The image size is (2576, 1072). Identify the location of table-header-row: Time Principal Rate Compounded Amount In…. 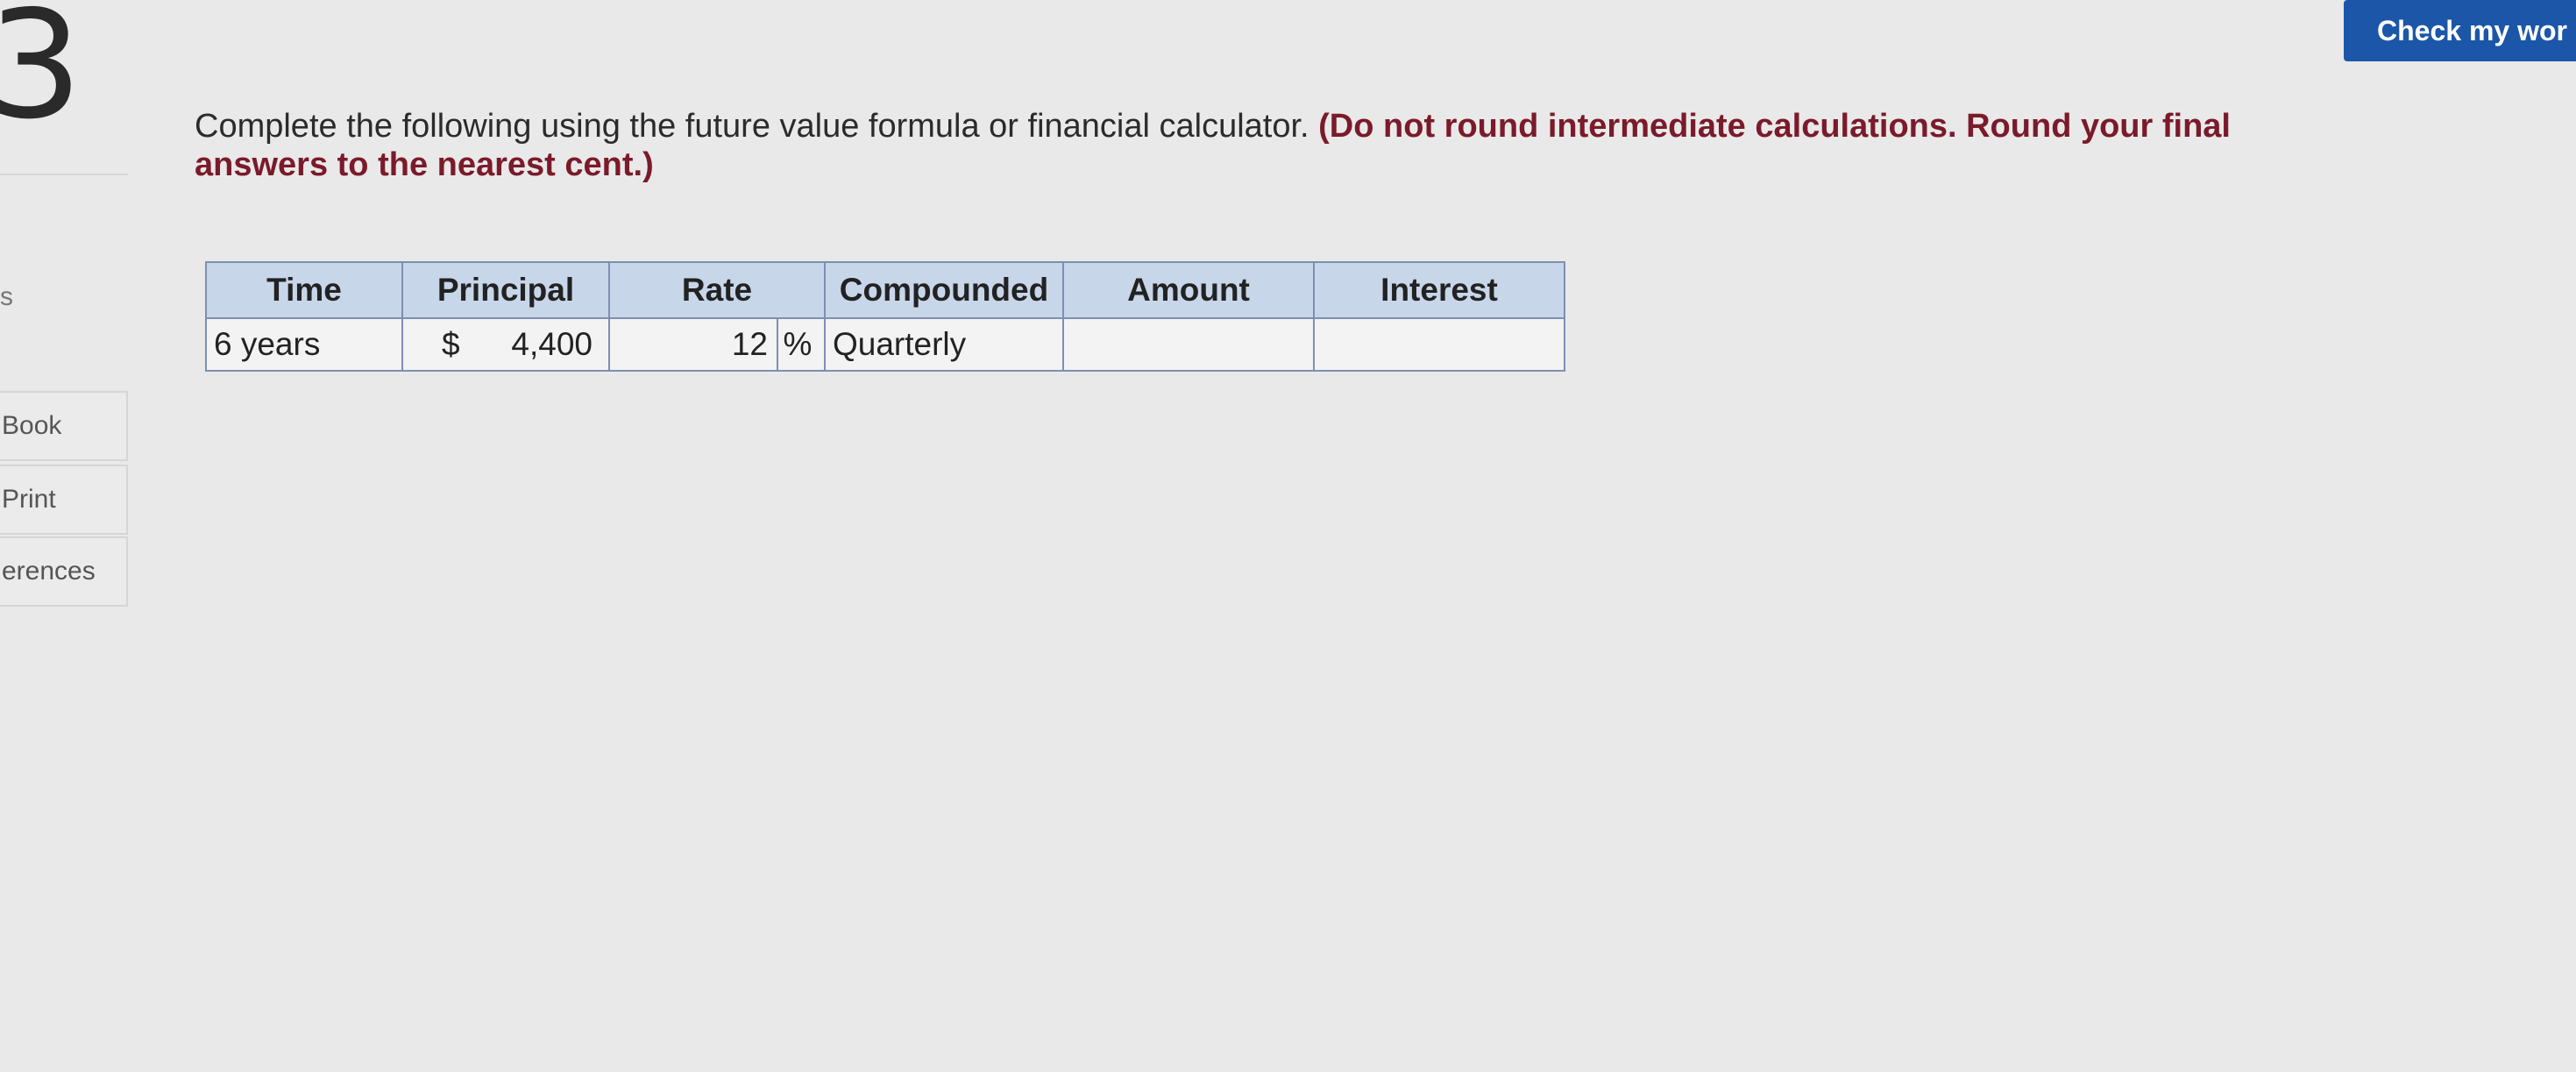
(885, 290).